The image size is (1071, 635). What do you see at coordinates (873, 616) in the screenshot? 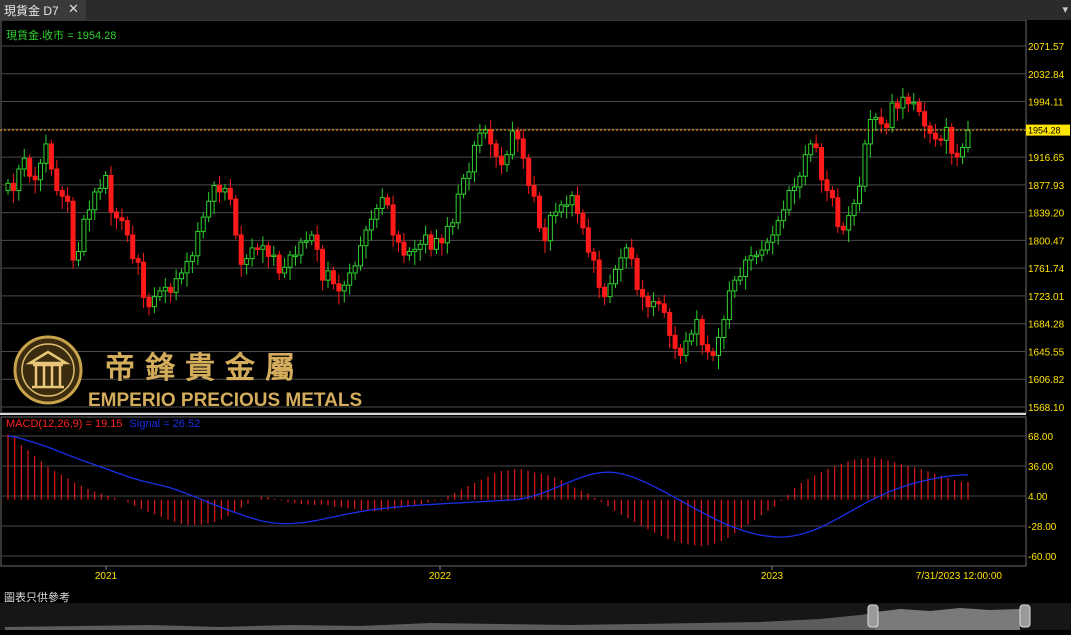
I see `left-drag-handle` at bounding box center [873, 616].